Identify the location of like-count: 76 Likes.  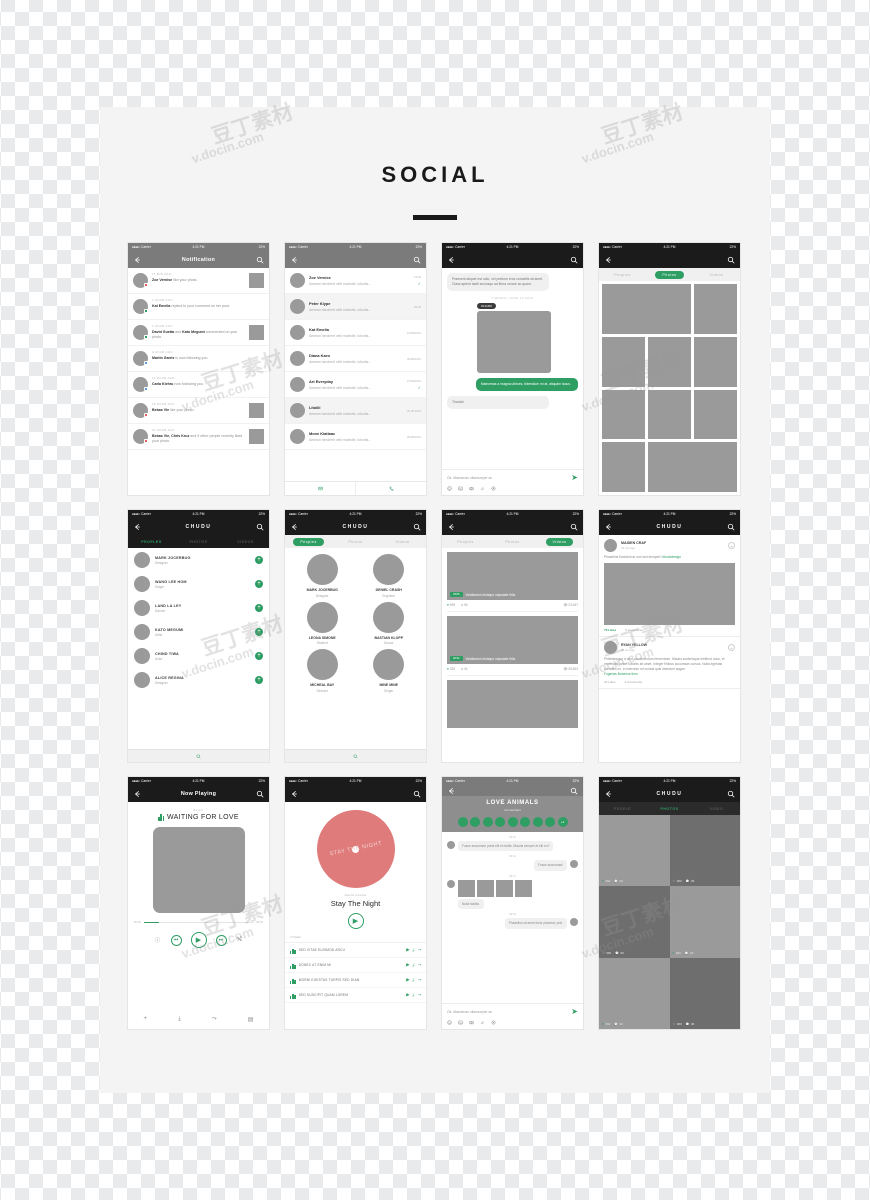
(610, 630).